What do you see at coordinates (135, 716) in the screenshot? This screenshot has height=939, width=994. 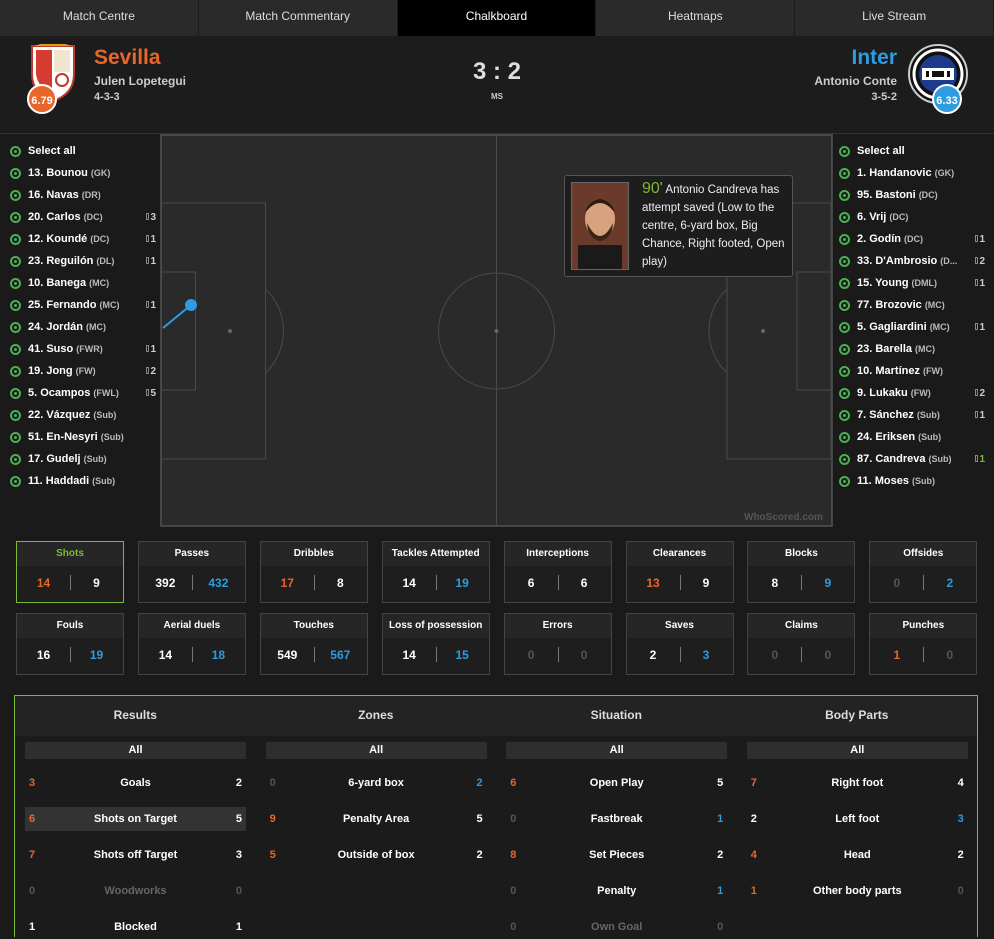 I see `tab-results: Results` at bounding box center [135, 716].